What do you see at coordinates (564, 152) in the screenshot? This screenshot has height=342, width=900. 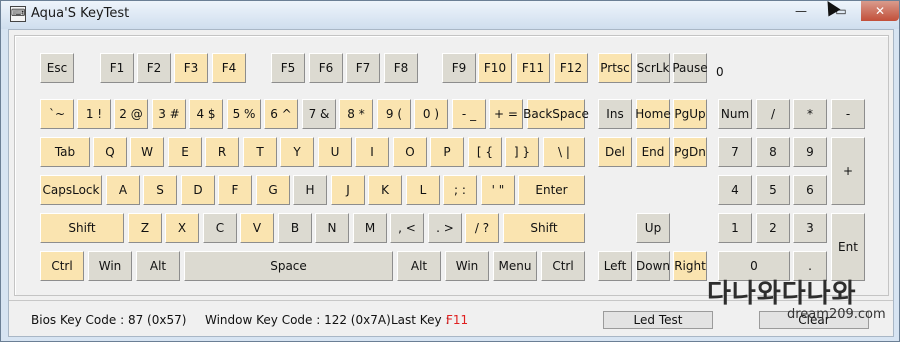 I see `key-backslash: \ |` at bounding box center [564, 152].